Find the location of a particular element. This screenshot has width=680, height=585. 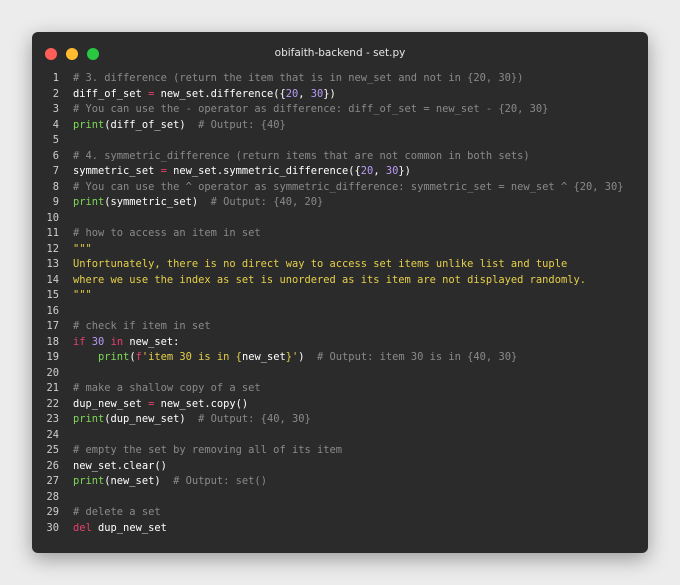

code-line: 30 del dup_new_set is located at coordinates (340, 529).